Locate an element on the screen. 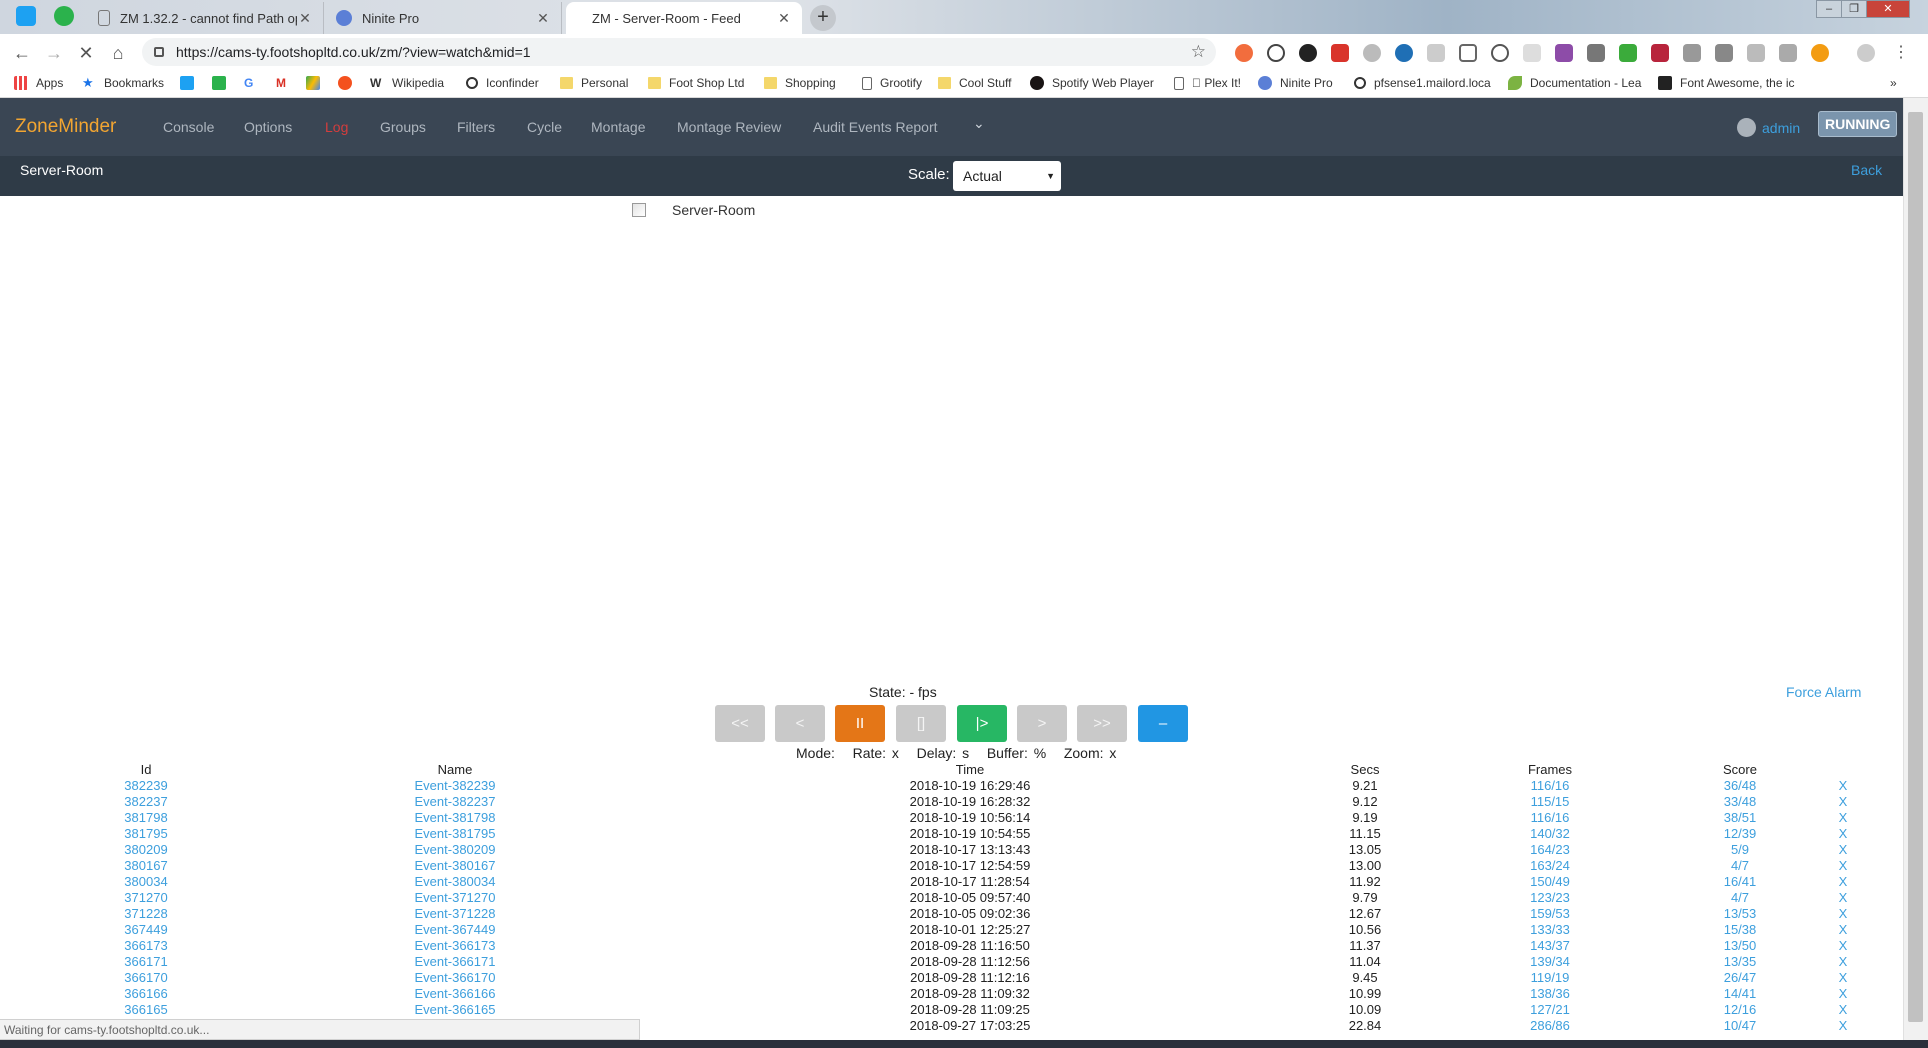 The image size is (1928, 1048). bookmark-wikipedia: W Wikipedia is located at coordinates (407, 83).